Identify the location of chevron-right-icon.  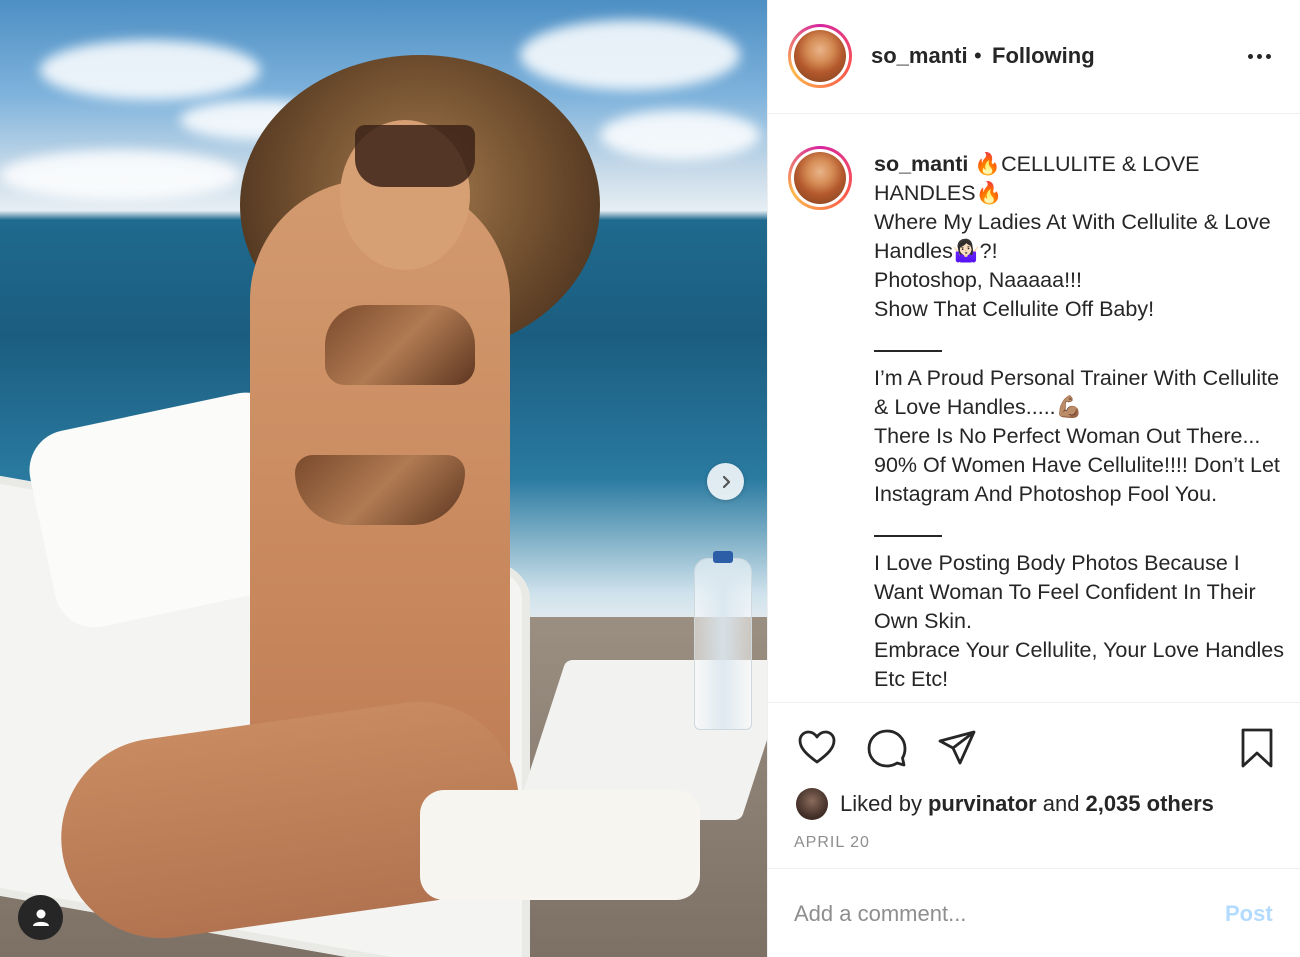
(726, 481).